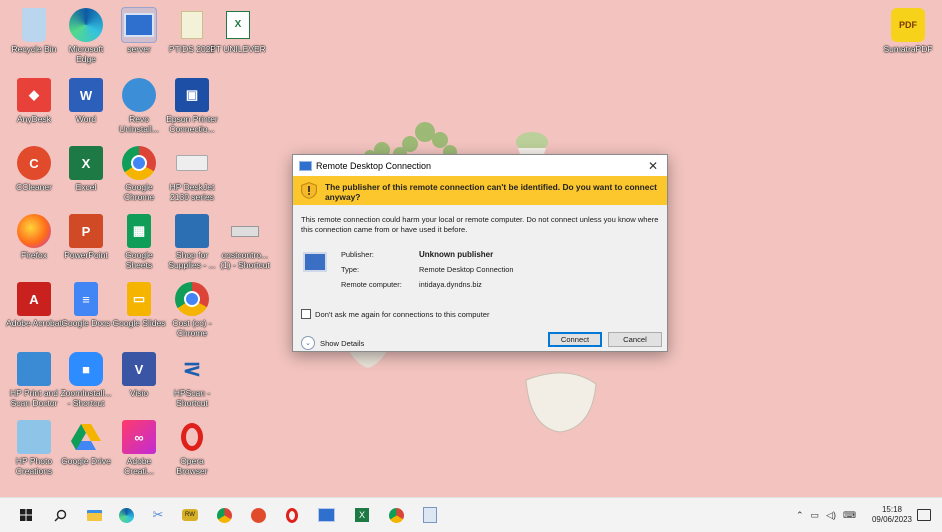 This screenshot has width=942, height=532. I want to click on acrobat-icon: A, so click(34, 299).